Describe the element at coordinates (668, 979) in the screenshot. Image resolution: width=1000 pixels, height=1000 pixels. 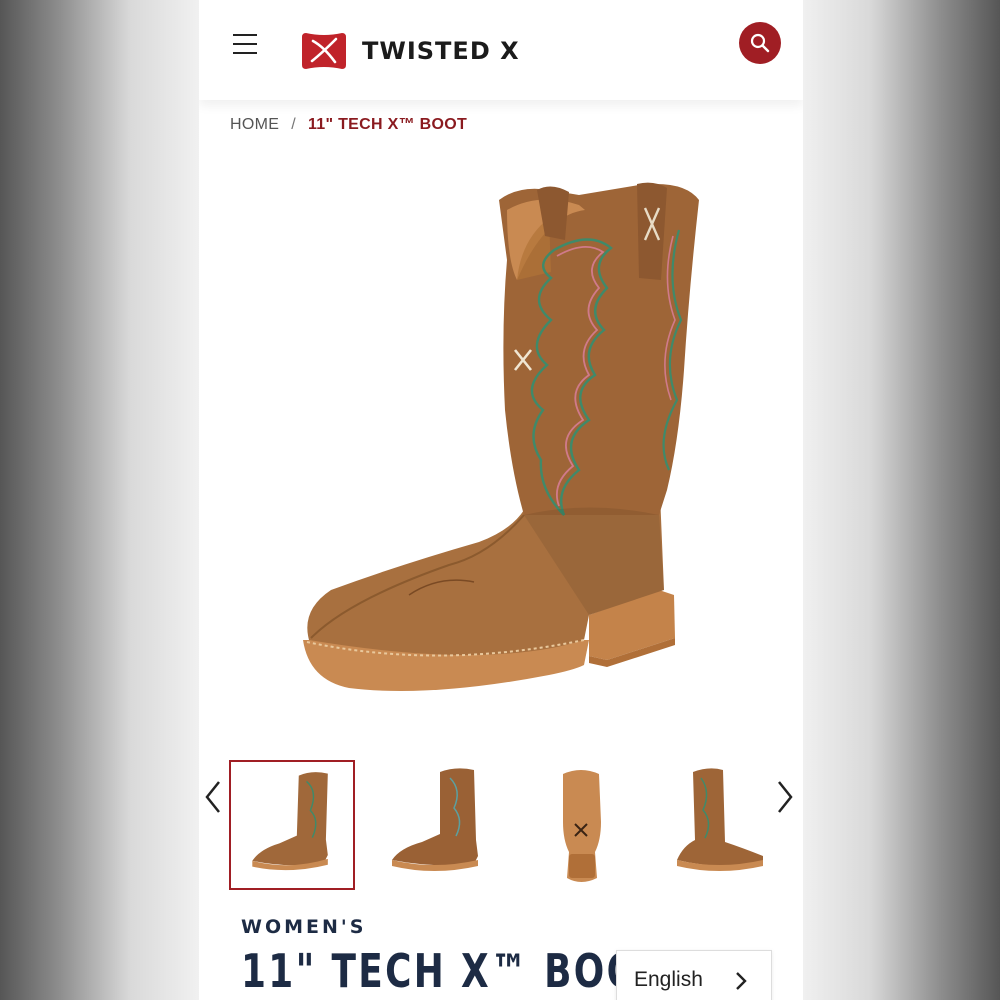
I see `language-label: English` at that location.